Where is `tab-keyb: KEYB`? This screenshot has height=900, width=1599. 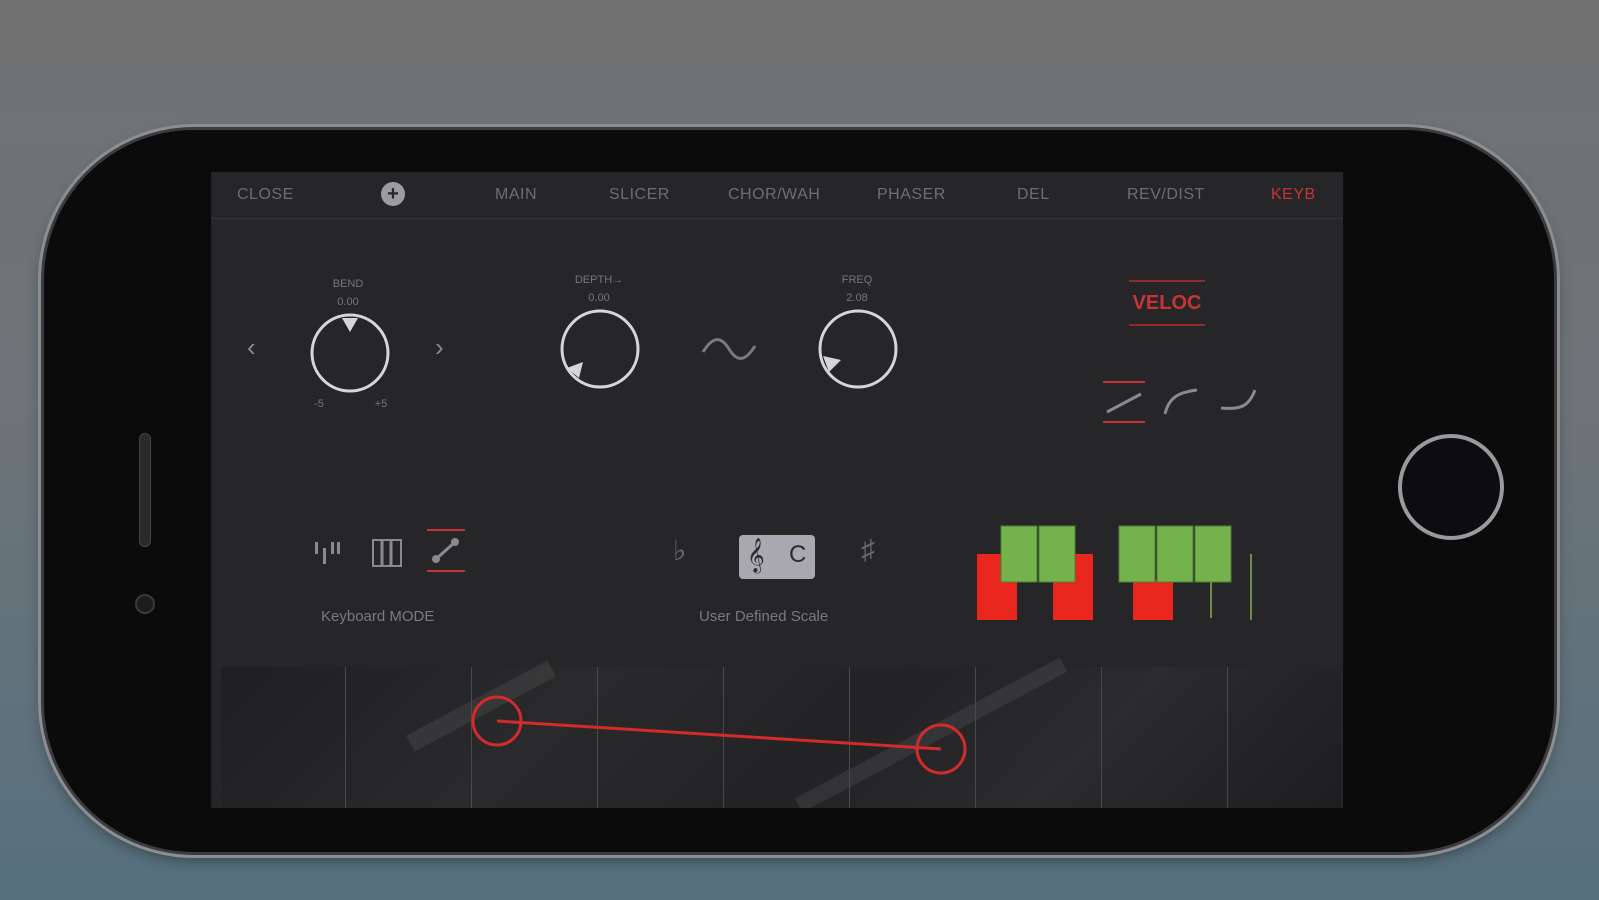 tab-keyb: KEYB is located at coordinates (1293, 195).